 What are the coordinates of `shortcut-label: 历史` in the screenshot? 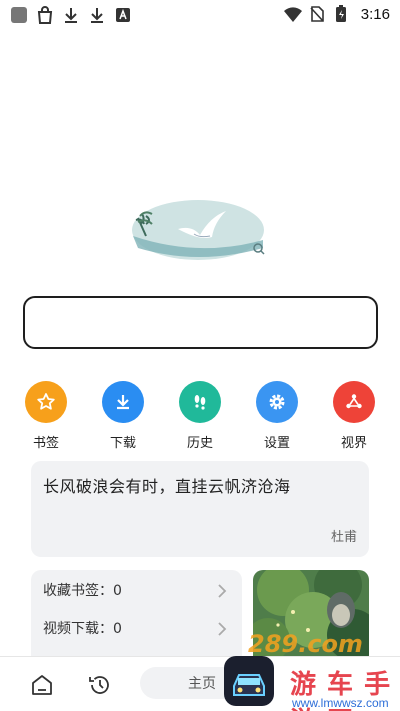 It's located at (199, 443).